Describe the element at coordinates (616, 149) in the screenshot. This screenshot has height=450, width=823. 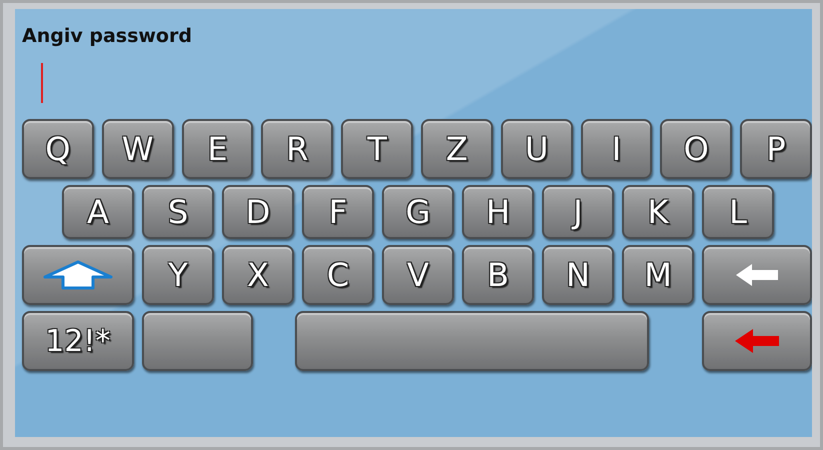
I see `key: I` at that location.